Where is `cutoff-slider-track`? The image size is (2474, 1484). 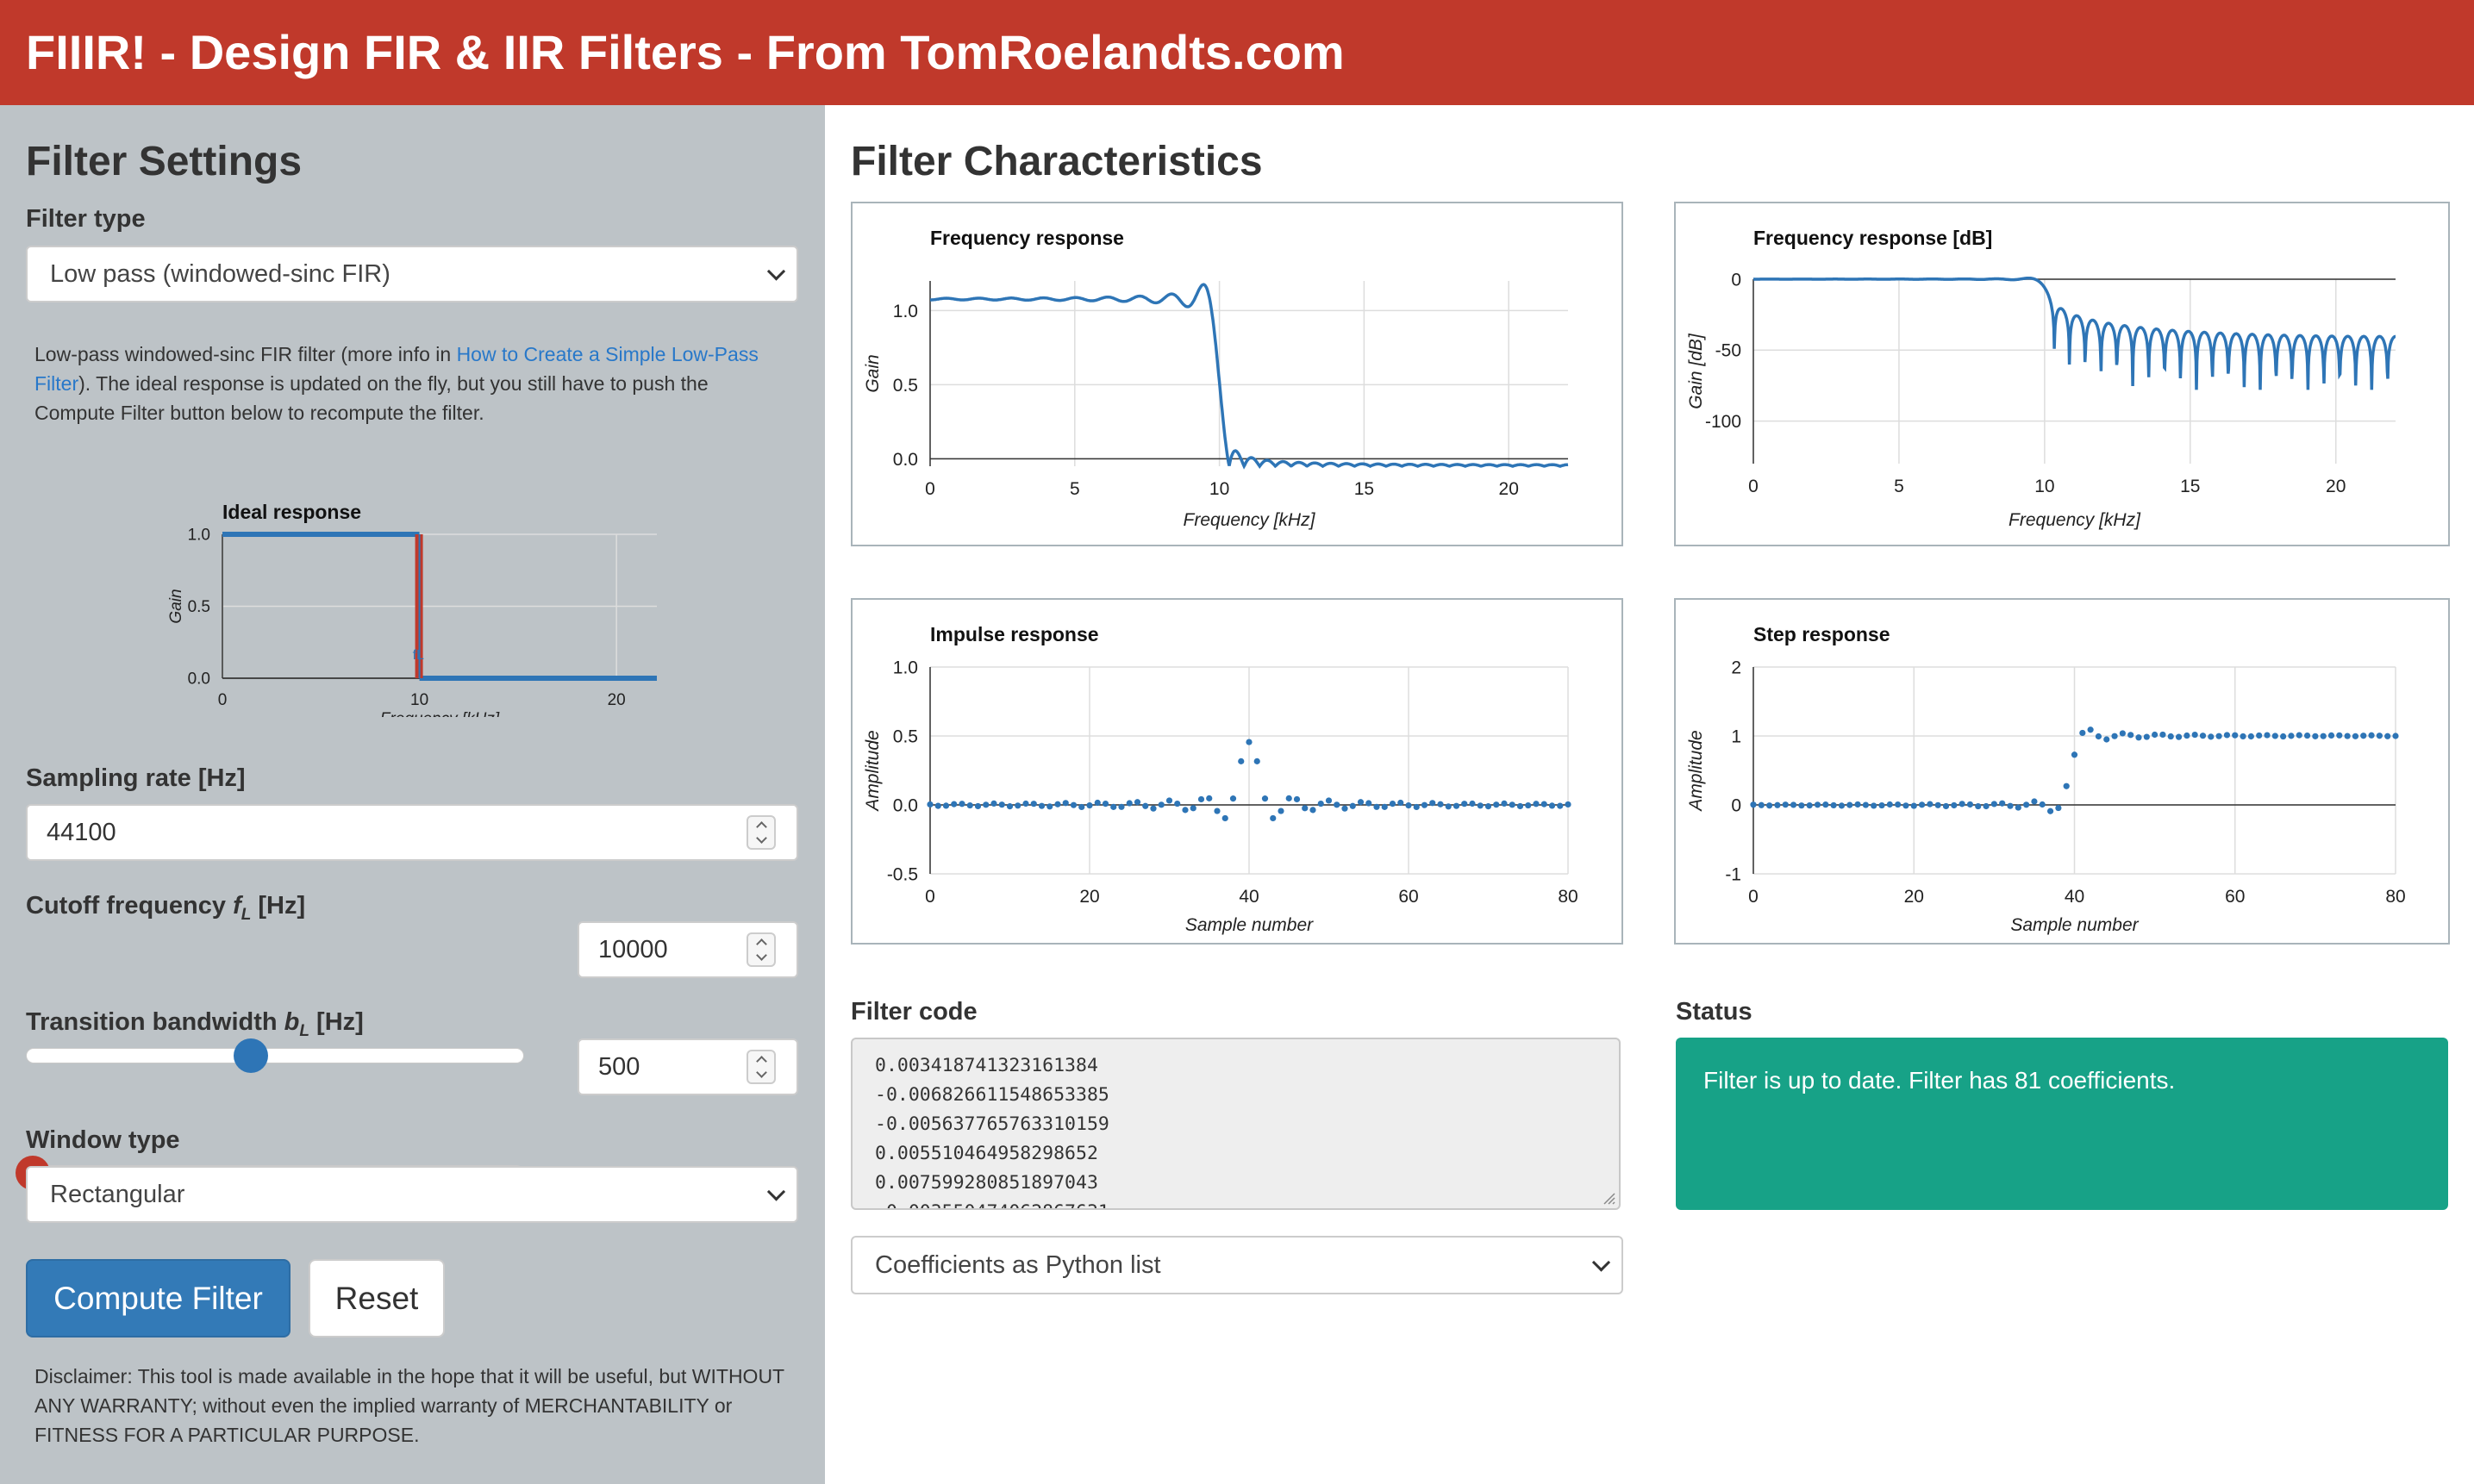 cutoff-slider-track is located at coordinates (275, 1056).